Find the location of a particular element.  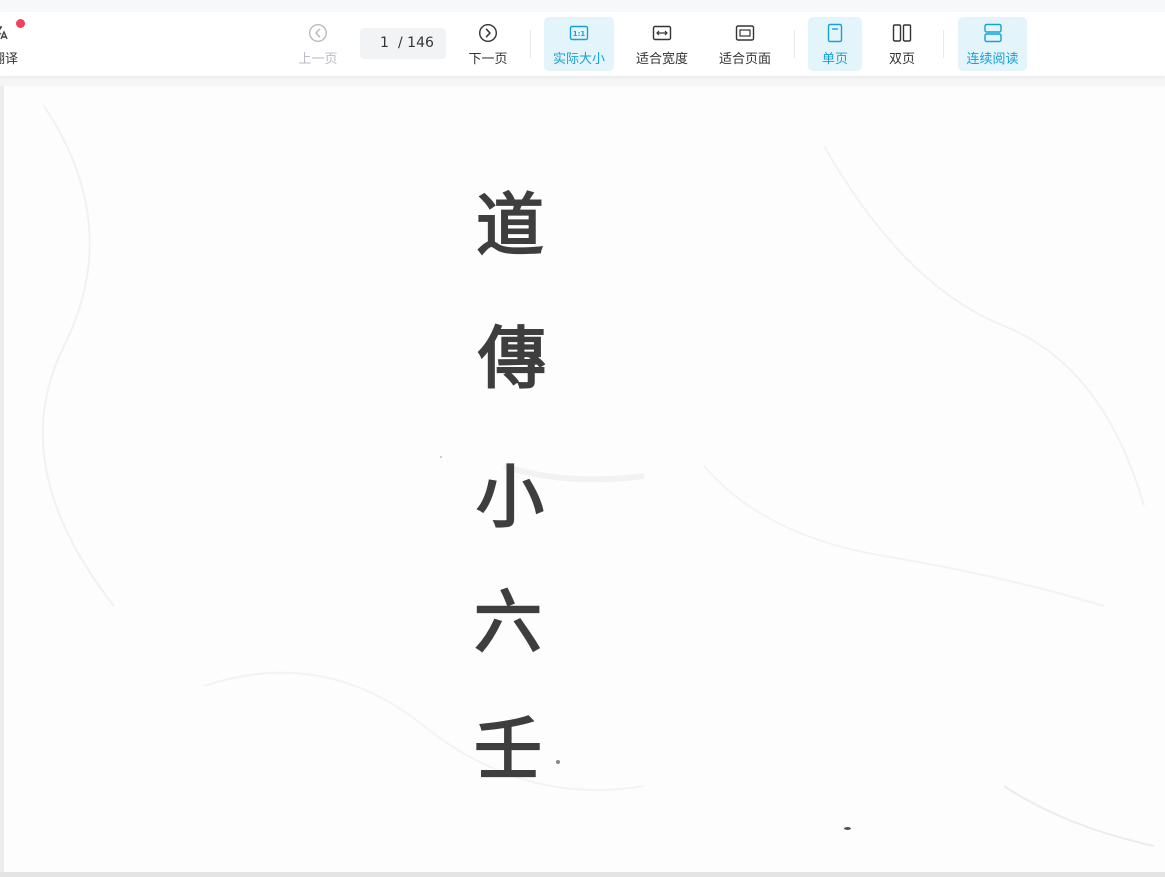

next-page-button: 下一页 is located at coordinates (488, 44).